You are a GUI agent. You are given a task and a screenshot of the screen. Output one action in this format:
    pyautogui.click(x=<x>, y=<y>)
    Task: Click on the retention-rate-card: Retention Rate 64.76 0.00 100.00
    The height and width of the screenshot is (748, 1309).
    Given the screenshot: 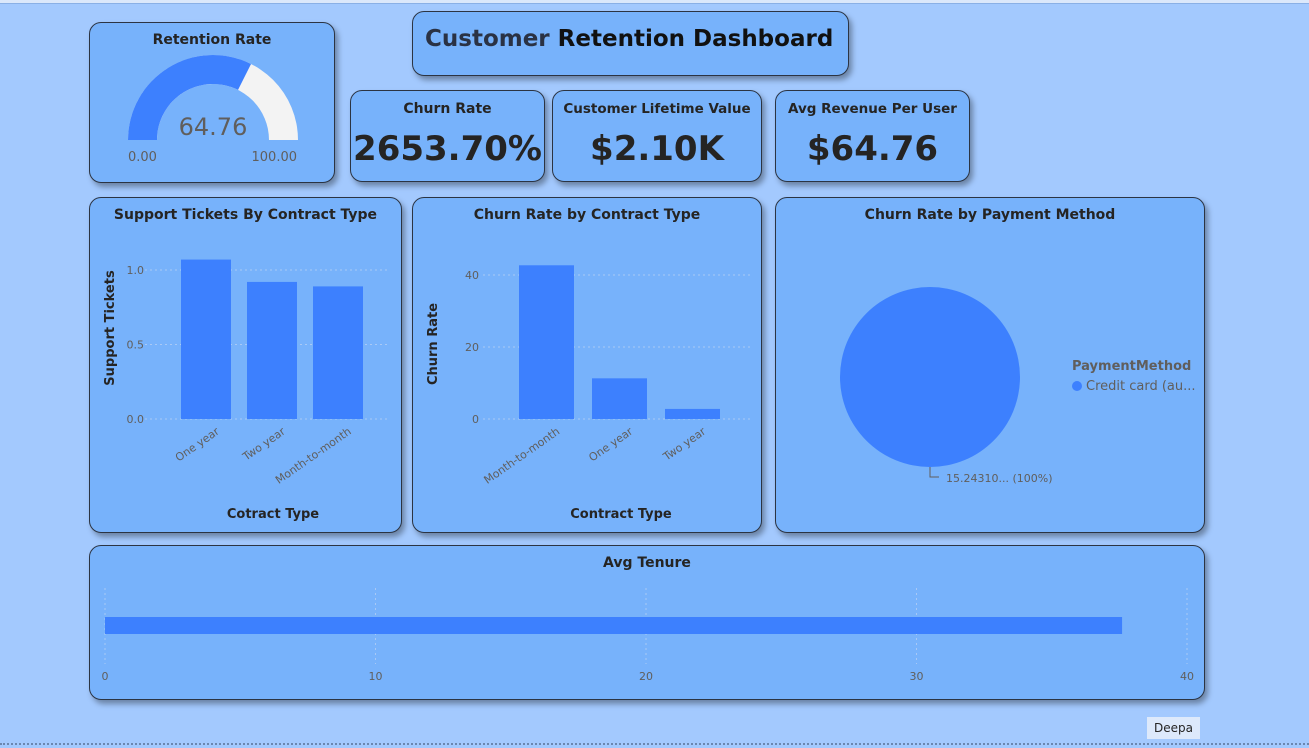 What is the action you would take?
    pyautogui.click(x=212, y=102)
    